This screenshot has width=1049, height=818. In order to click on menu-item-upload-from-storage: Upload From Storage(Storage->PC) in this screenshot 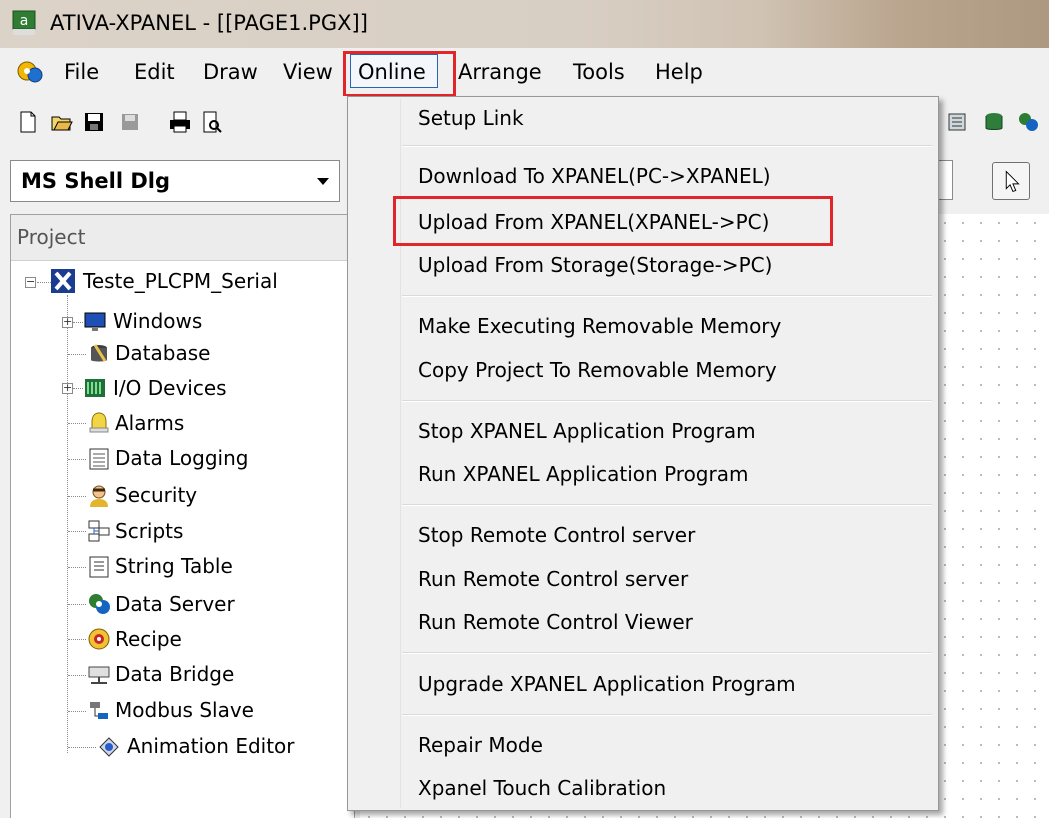, I will do `click(595, 265)`.